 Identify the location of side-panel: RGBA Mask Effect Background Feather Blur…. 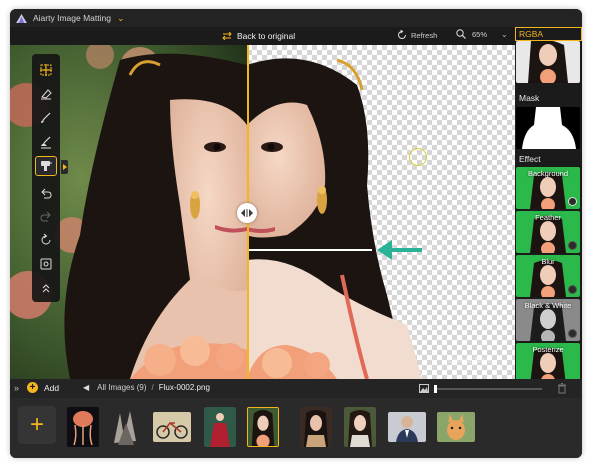
(548, 206).